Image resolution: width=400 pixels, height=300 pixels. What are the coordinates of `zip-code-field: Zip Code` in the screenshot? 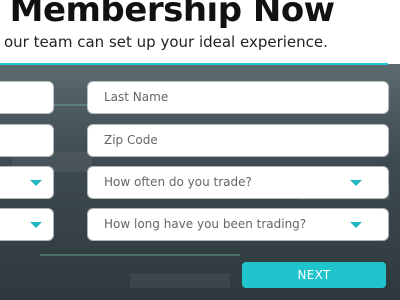 It's located at (238, 140).